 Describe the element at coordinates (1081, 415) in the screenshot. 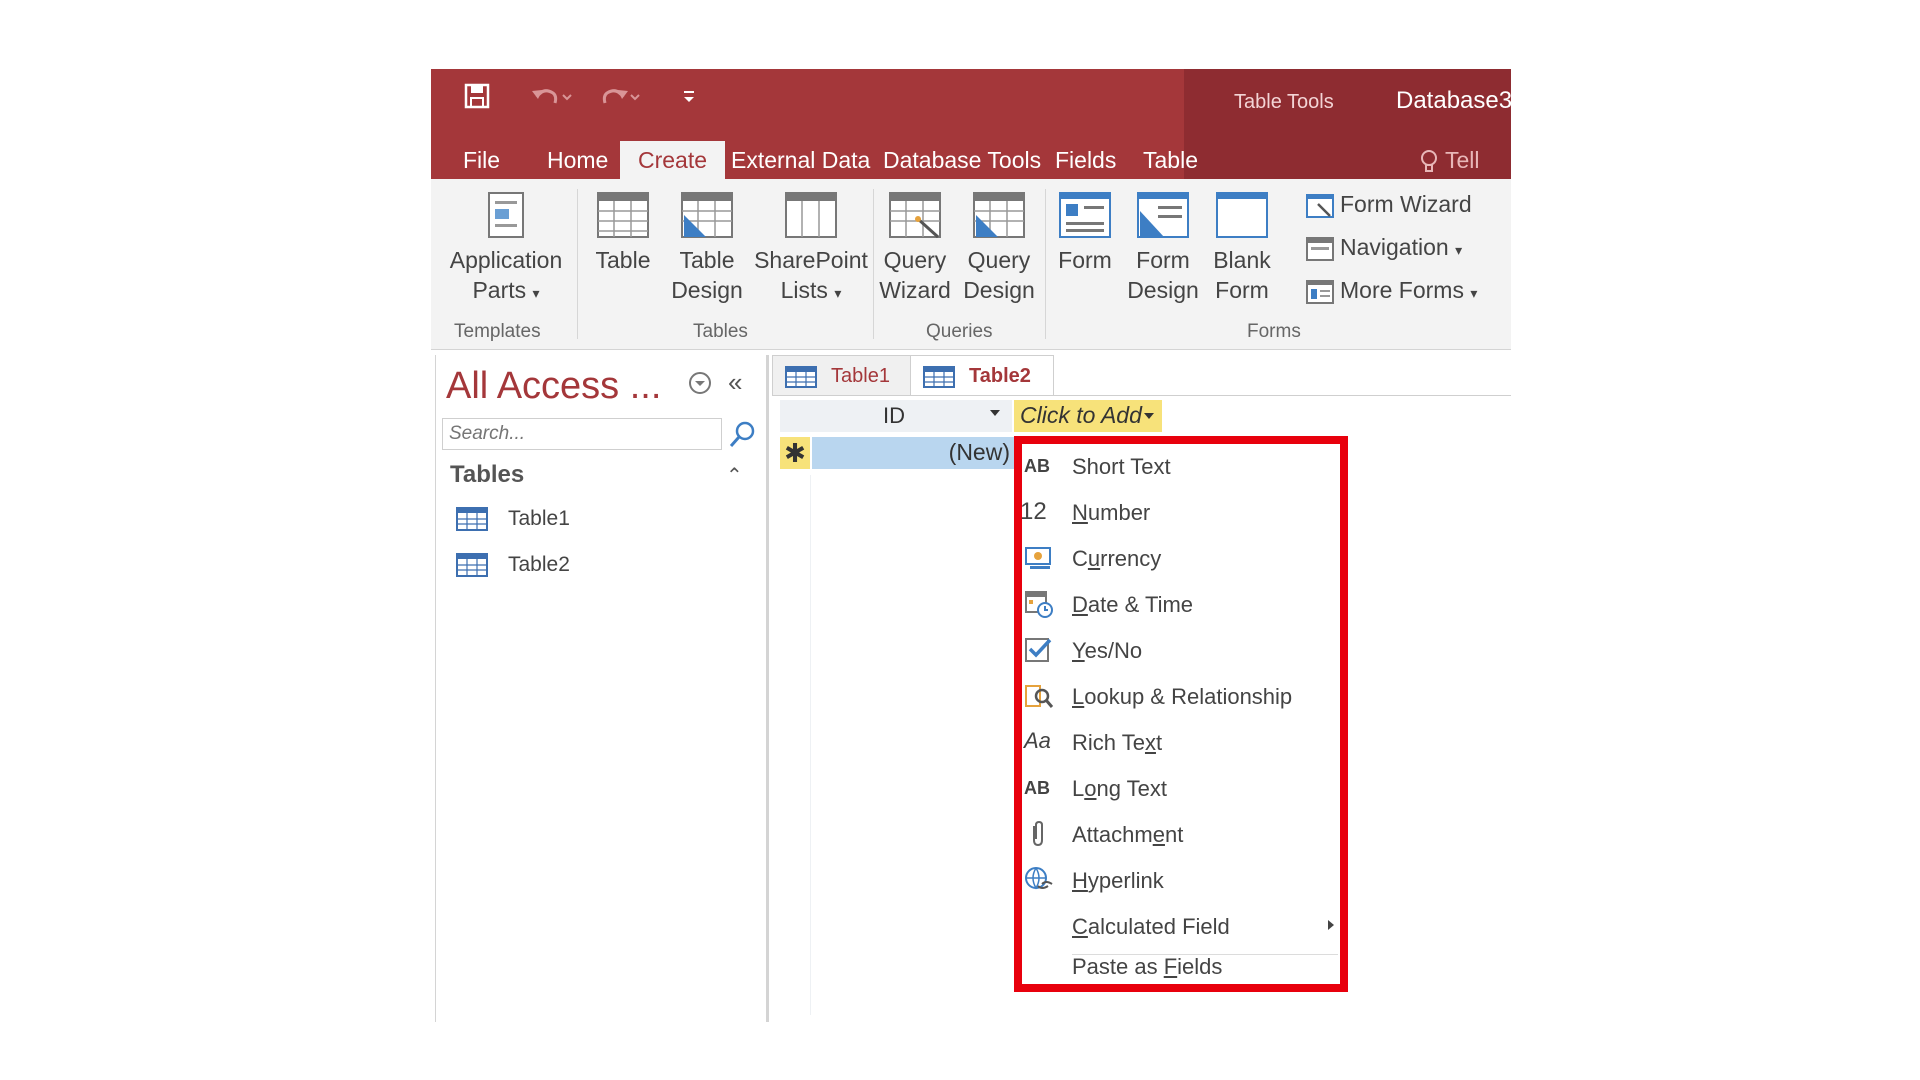

I see `column-header-label: Click to Add` at that location.